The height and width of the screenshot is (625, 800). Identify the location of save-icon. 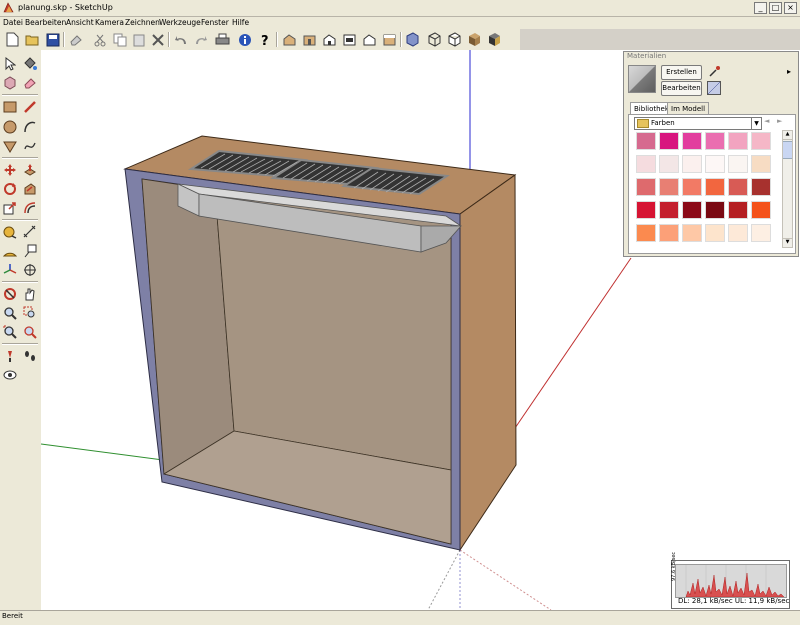
(52, 39).